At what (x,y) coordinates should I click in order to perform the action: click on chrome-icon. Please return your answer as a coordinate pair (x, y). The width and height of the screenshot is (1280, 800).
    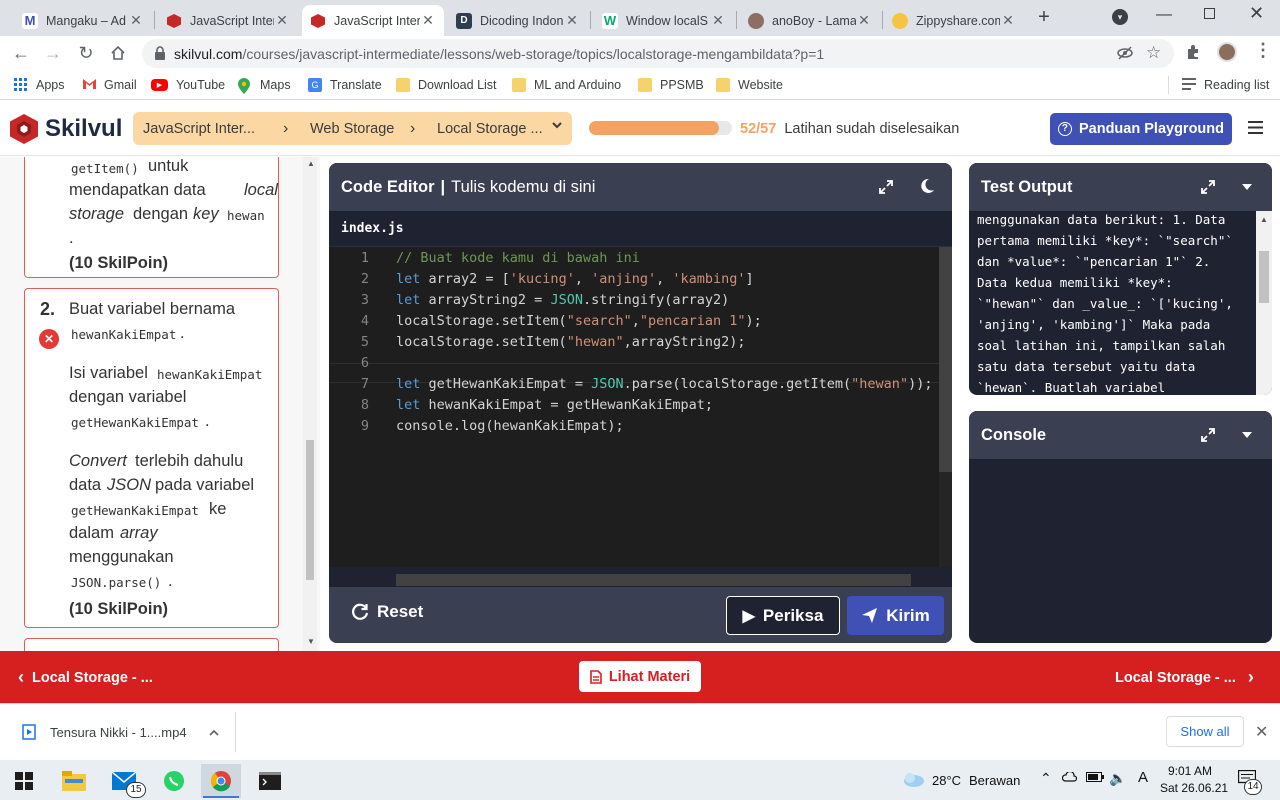
    Looking at the image, I should click on (221, 781).